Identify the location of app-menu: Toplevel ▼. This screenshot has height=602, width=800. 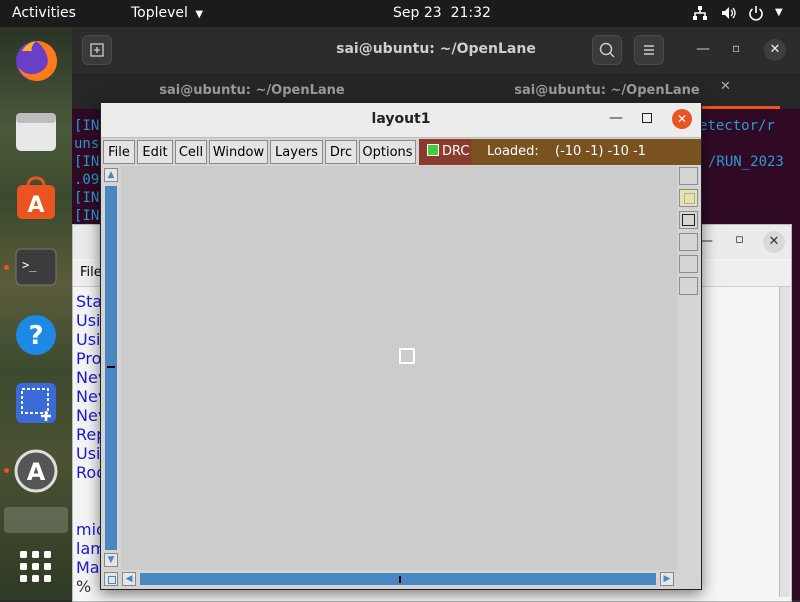
(167, 13).